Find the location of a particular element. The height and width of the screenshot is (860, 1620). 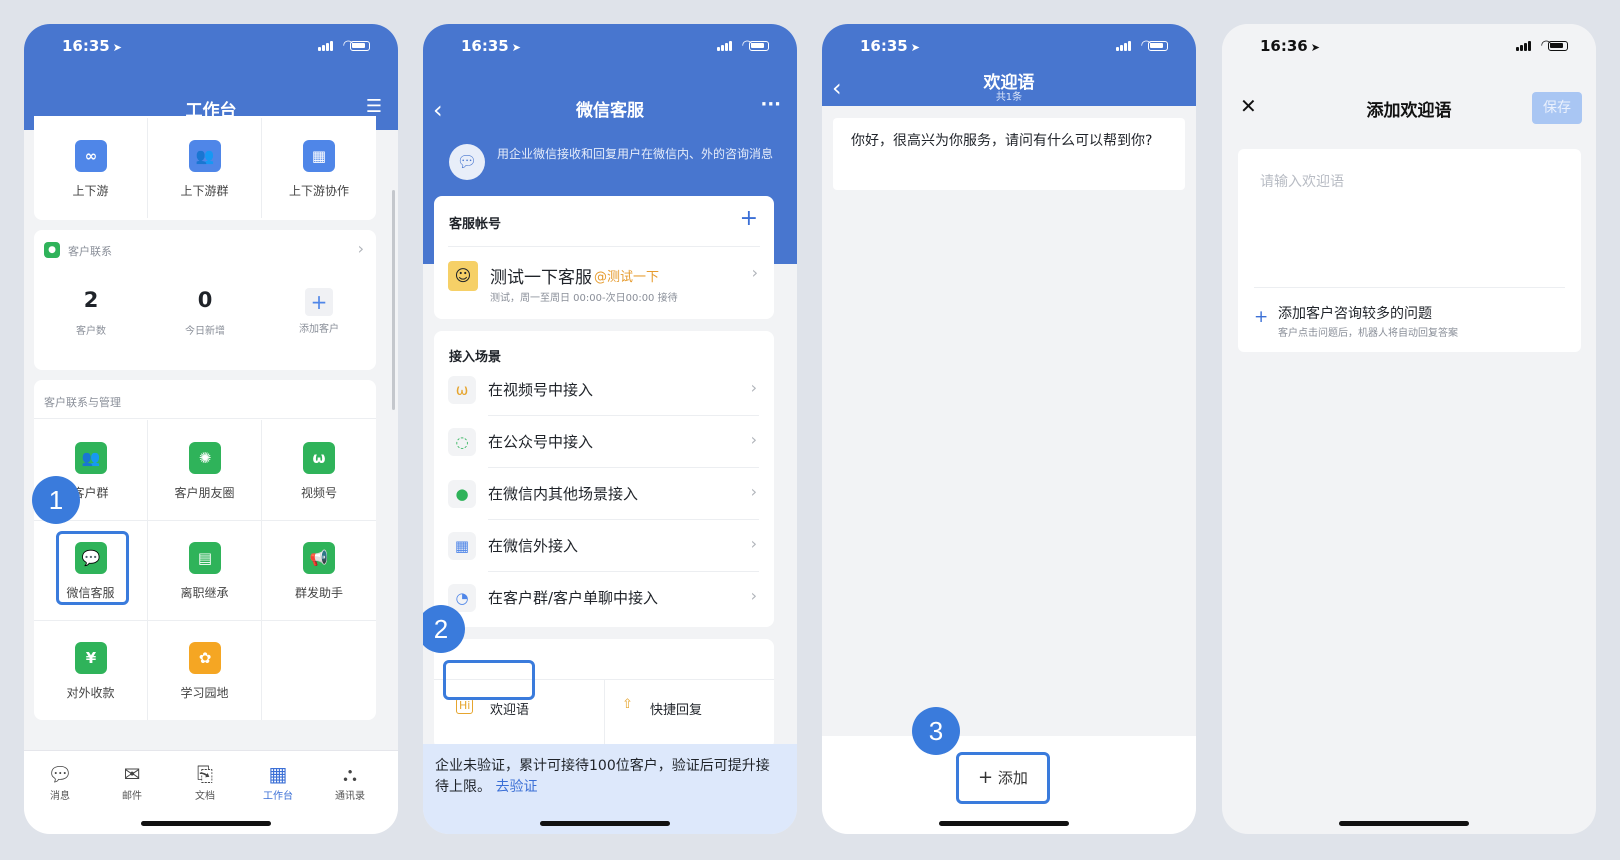

add-welcome-button: + 添加 is located at coordinates (1003, 778).